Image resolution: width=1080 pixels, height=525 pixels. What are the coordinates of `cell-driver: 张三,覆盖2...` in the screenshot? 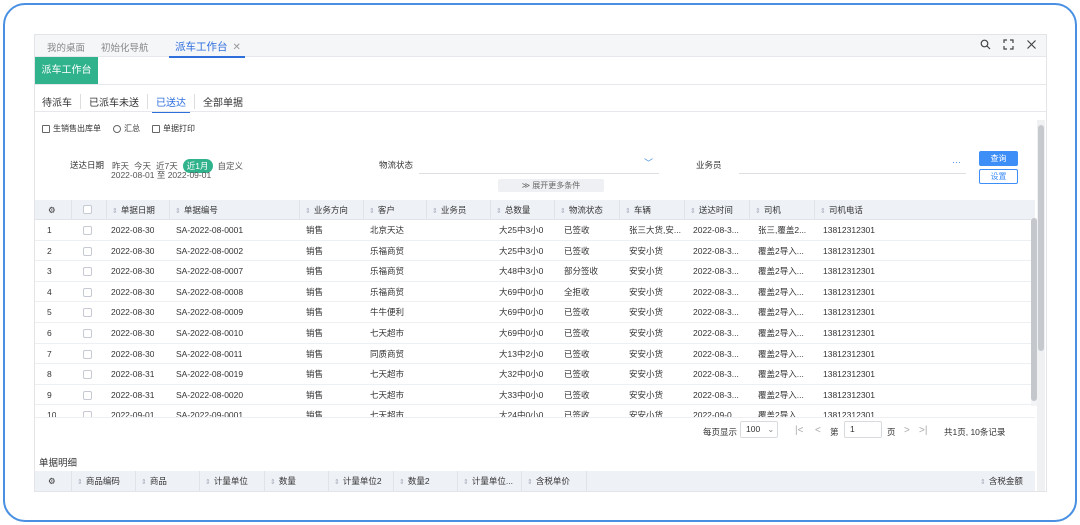 It's located at (782, 230).